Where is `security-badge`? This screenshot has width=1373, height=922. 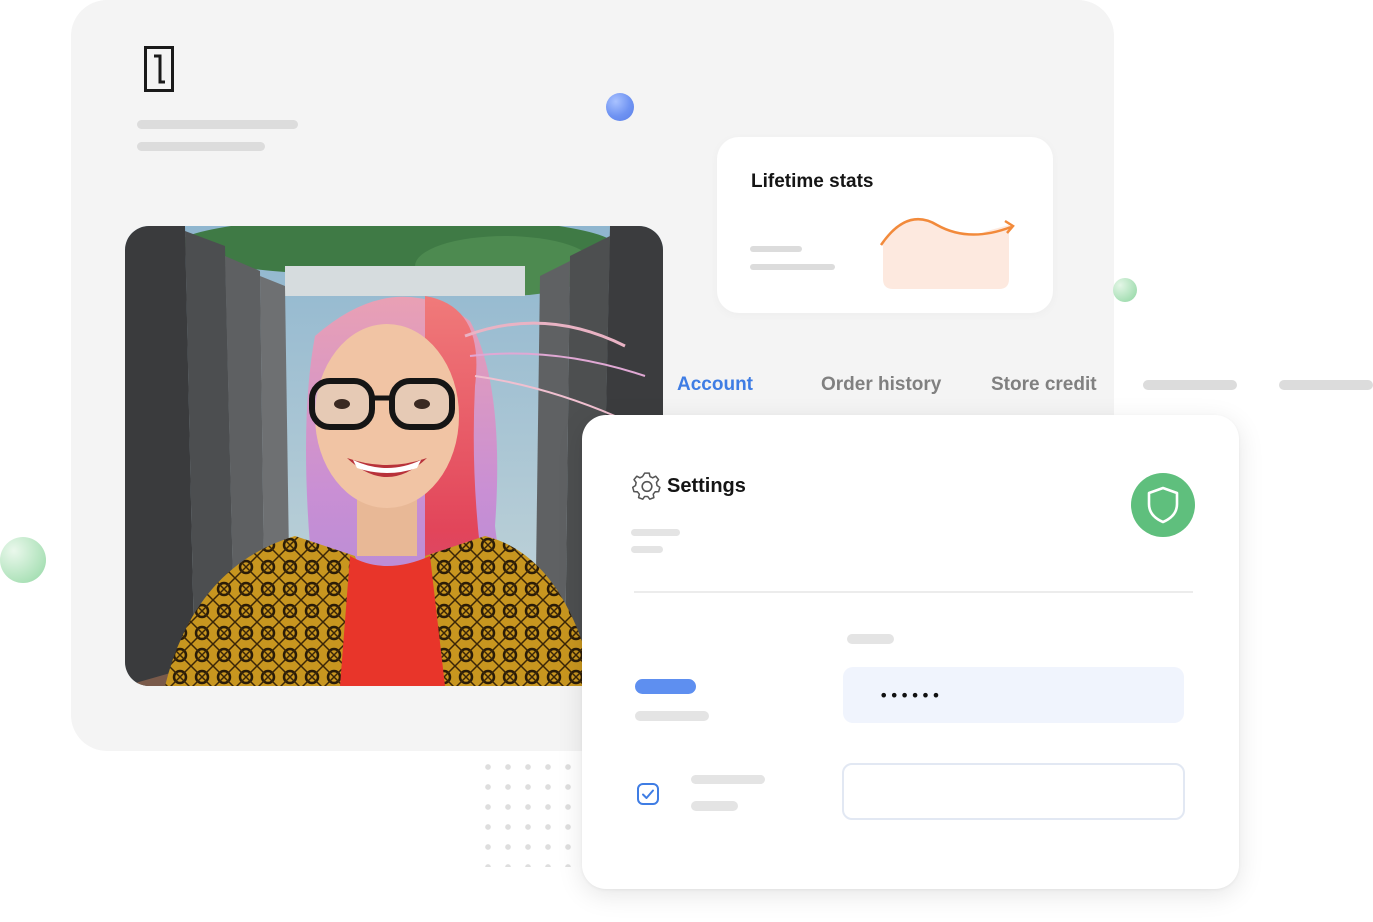
security-badge is located at coordinates (1163, 505).